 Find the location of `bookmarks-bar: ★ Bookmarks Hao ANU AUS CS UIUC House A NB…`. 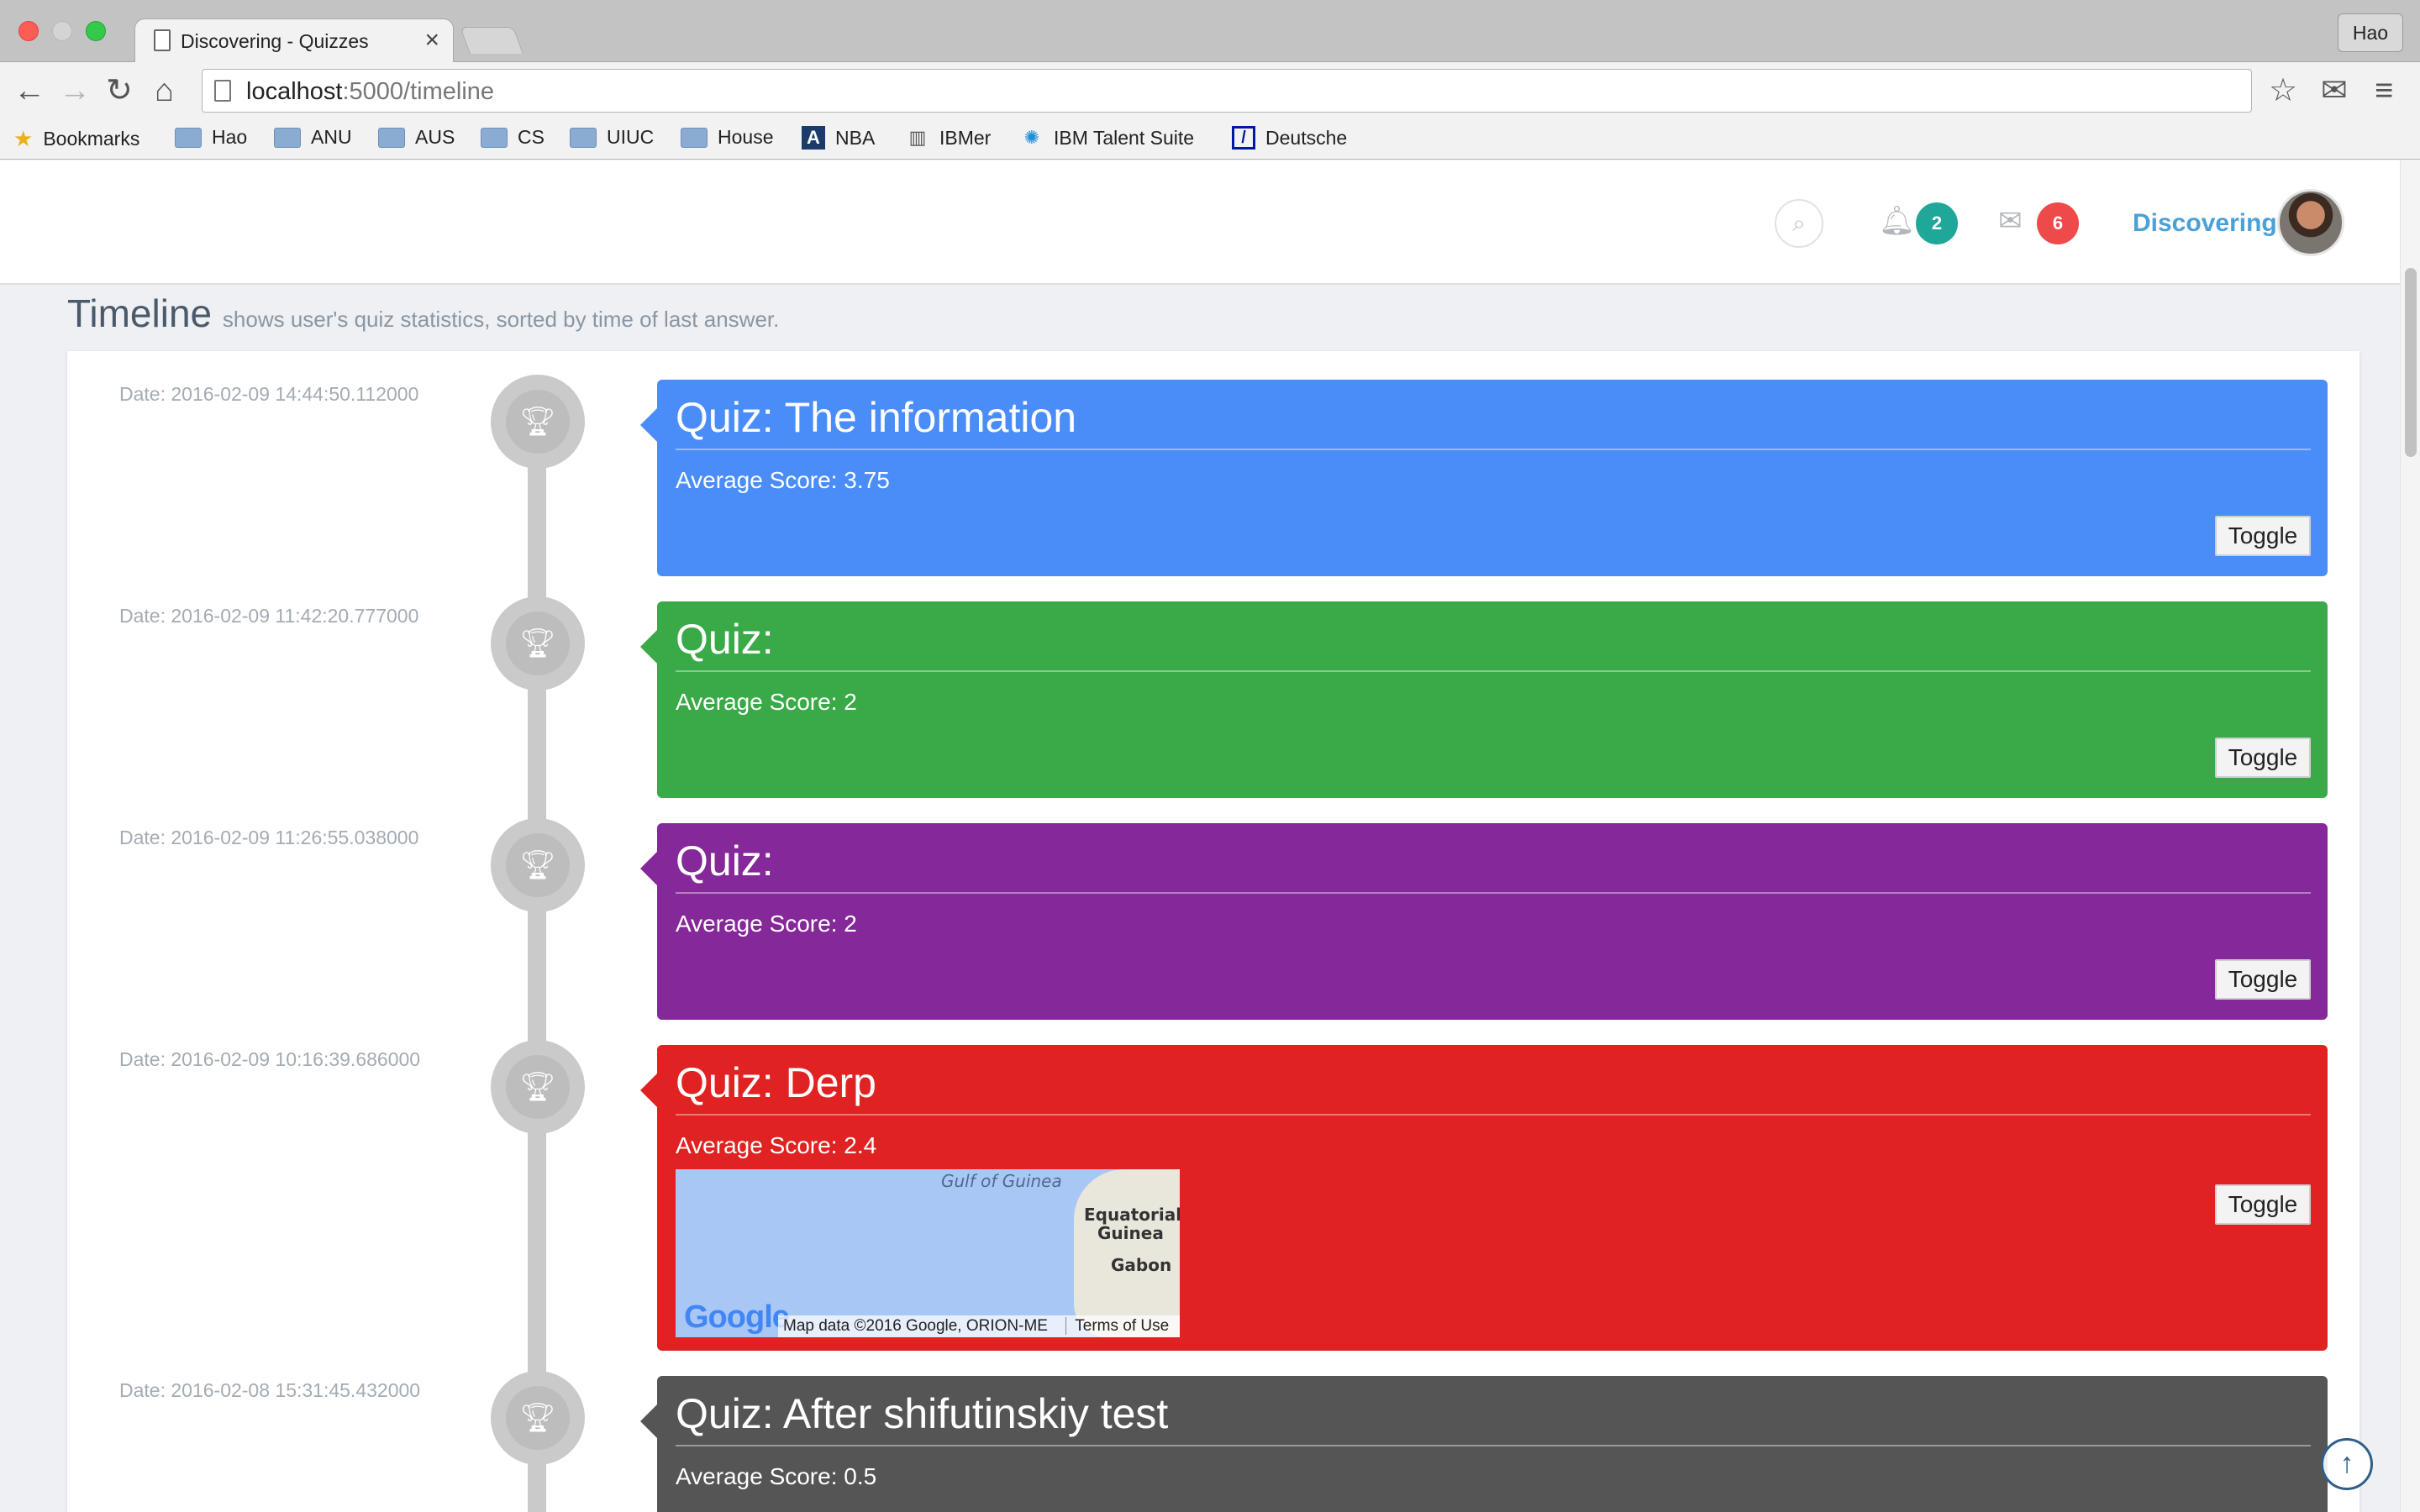

bookmarks-bar: ★ Bookmarks Hao ANU AUS CS UIUC House A NB… is located at coordinates (1210, 139).